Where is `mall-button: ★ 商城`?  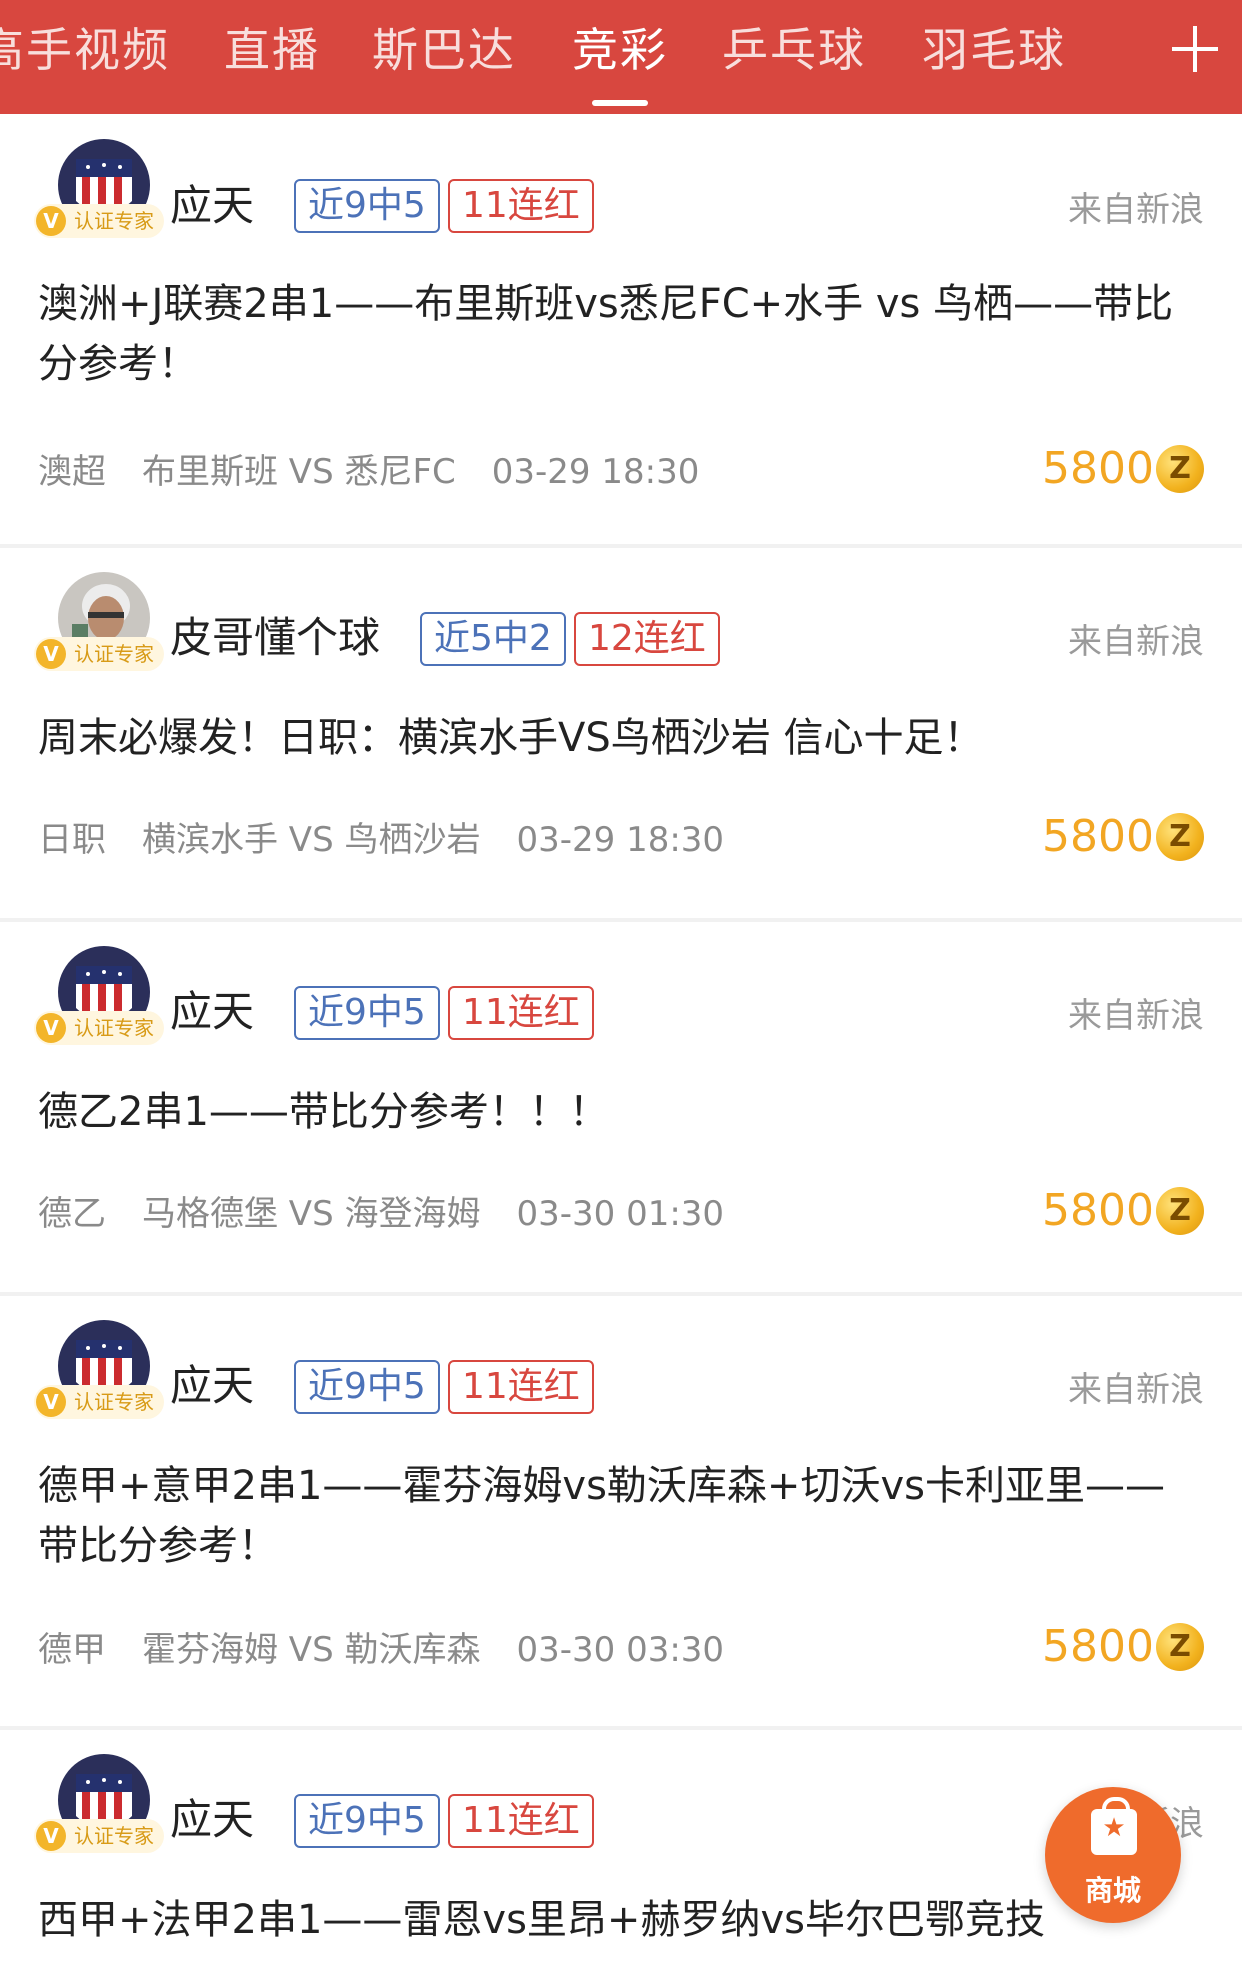 mall-button: ★ 商城 is located at coordinates (1113, 1855).